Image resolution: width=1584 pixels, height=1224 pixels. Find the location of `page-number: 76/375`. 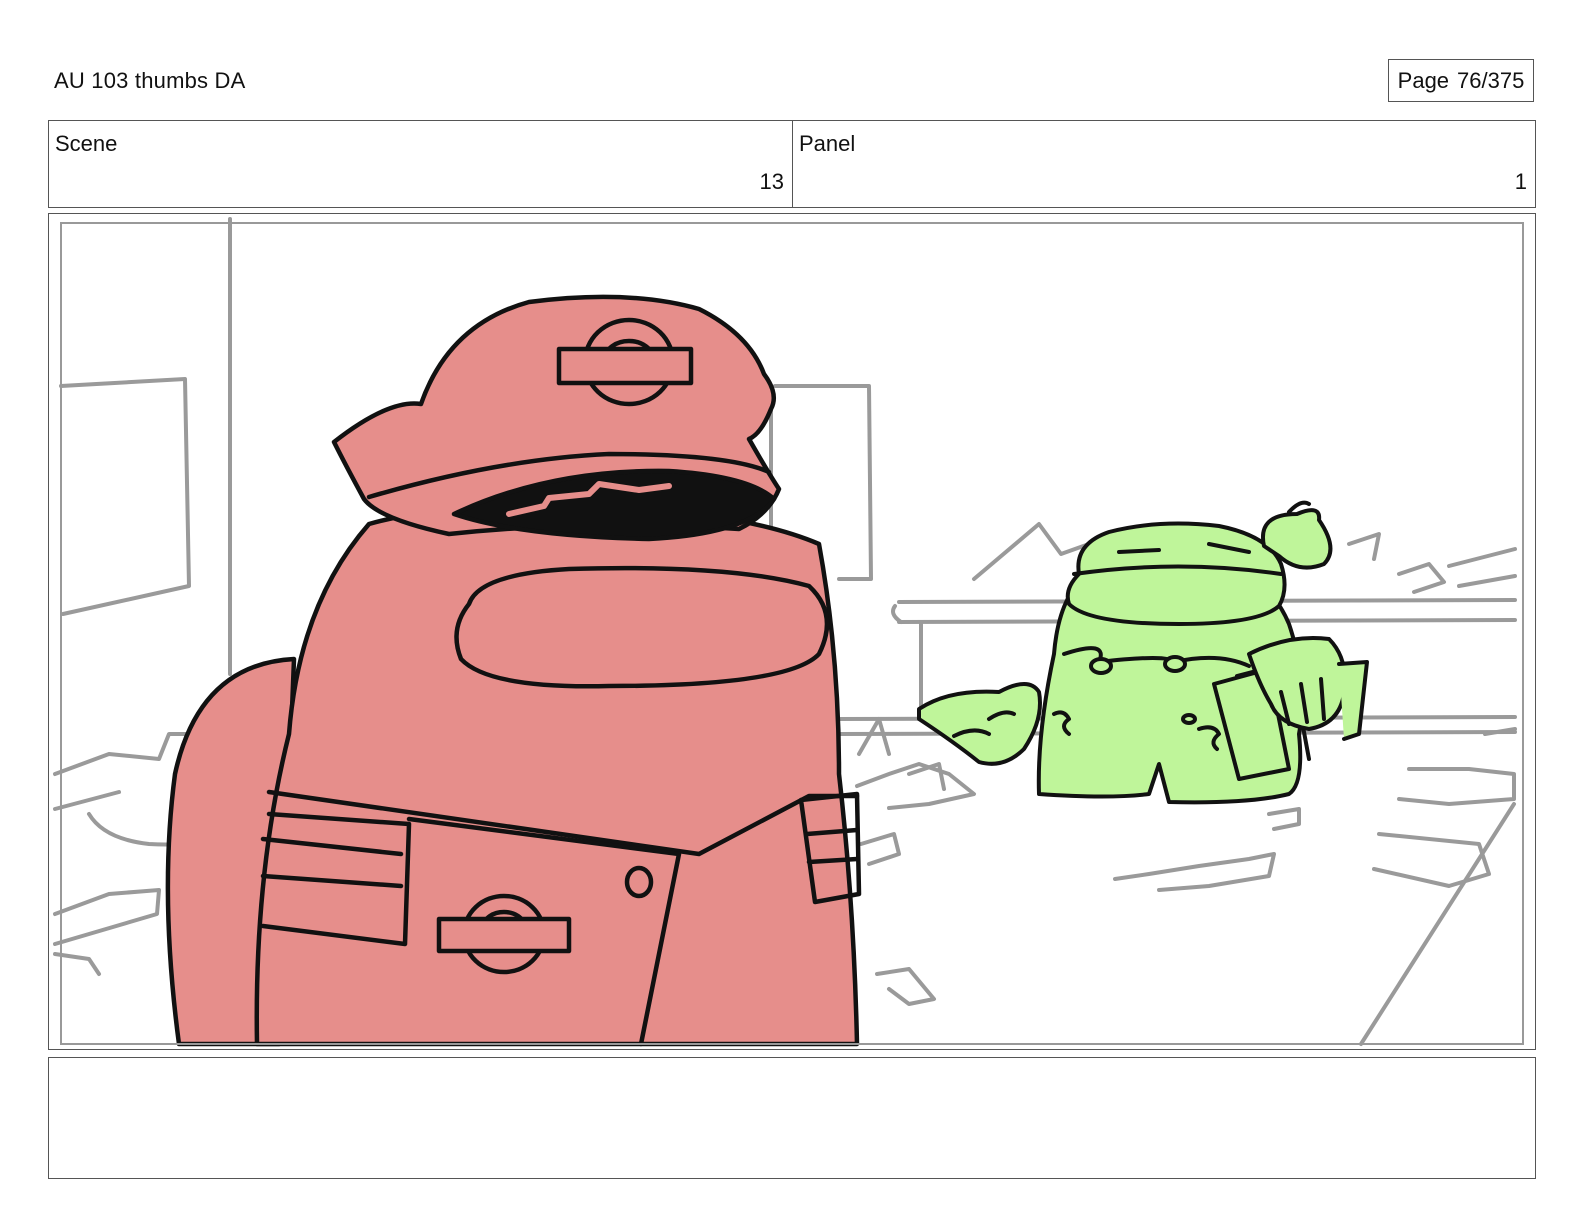

page-number: 76/375 is located at coordinates (1491, 80).